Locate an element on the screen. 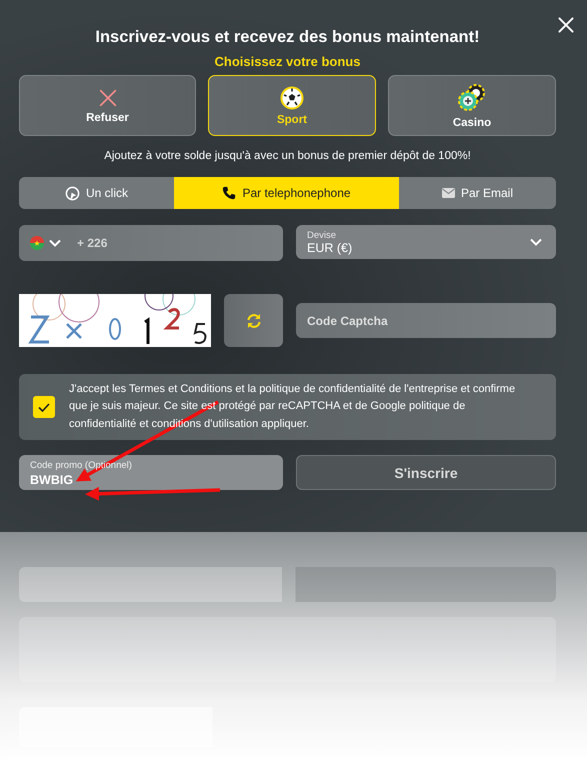 The height and width of the screenshot is (762, 587). envelope-icon is located at coordinates (448, 193).